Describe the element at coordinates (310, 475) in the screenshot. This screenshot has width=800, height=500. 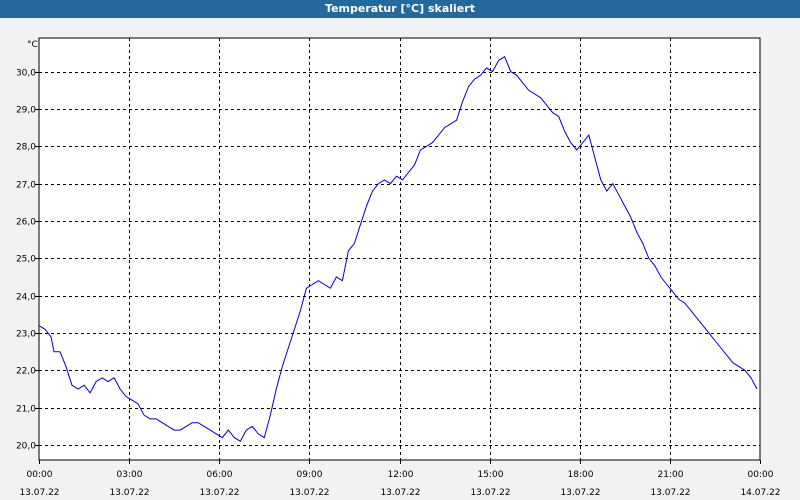
I see `x-tick-time-label: 09:00` at that location.